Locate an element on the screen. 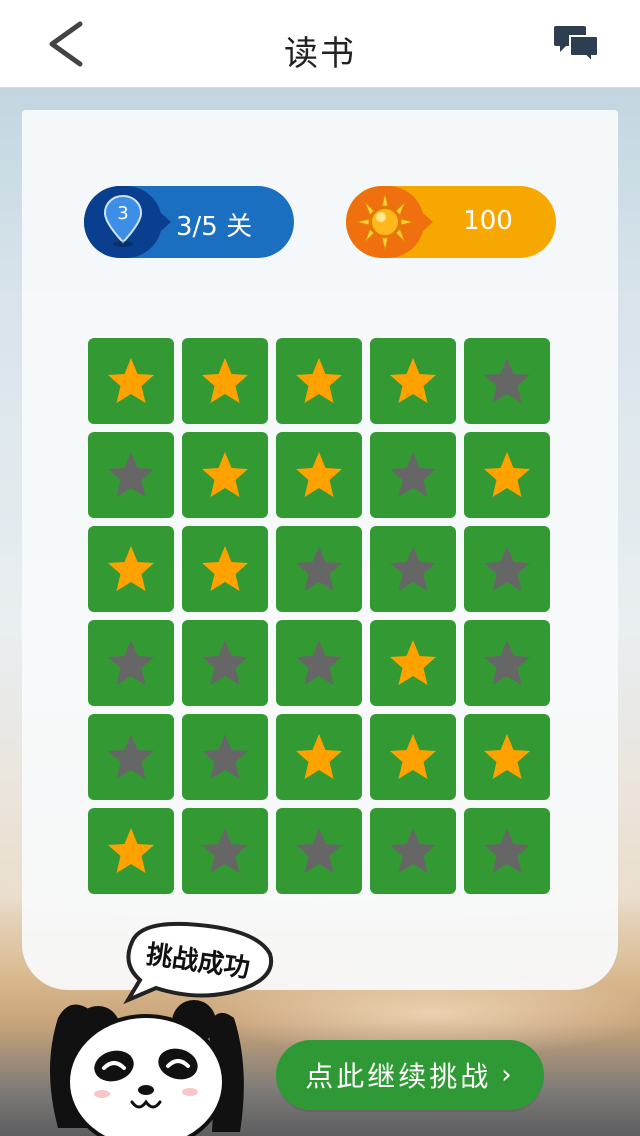 The image size is (640, 1136). sun-icon is located at coordinates (385, 222).